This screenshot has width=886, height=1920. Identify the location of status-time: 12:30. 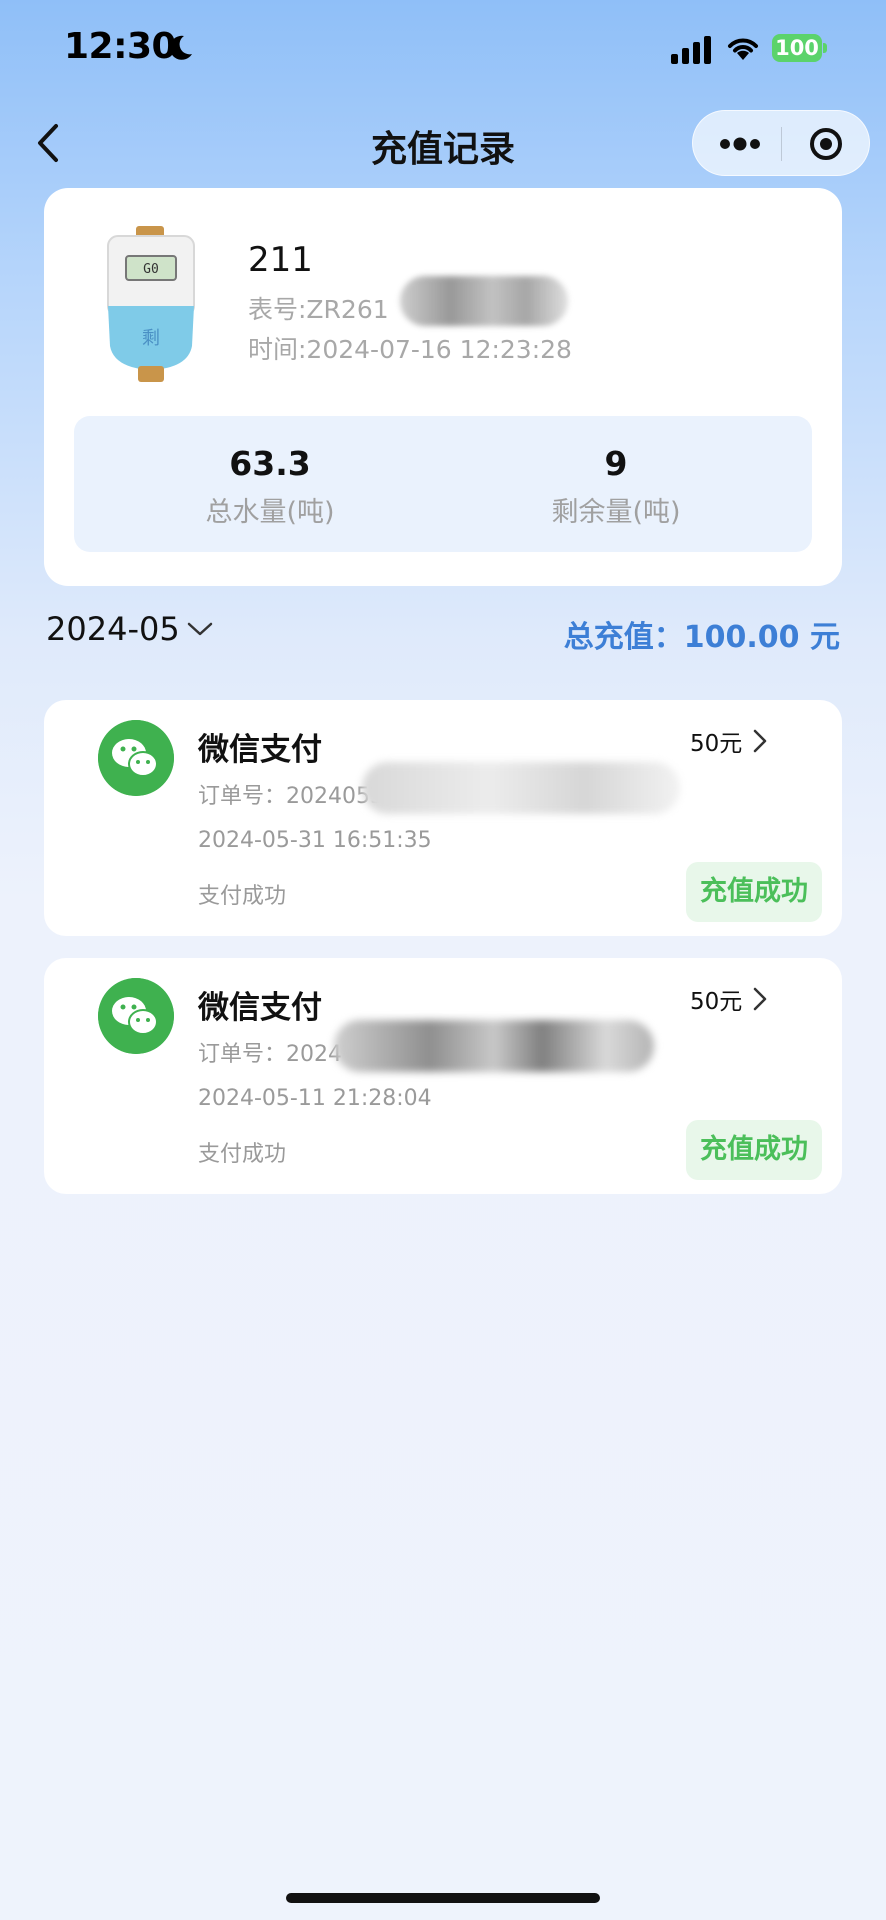
(120, 46).